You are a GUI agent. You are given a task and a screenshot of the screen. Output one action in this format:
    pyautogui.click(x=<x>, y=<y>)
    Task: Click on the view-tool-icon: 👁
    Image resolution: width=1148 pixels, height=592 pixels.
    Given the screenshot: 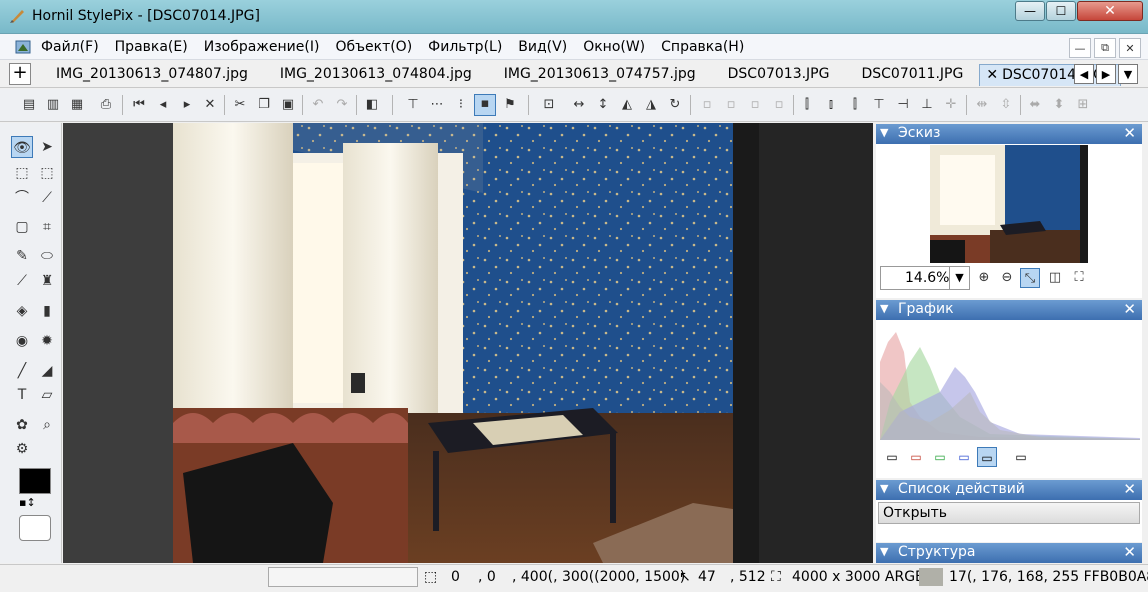 What is the action you would take?
    pyautogui.click(x=22, y=147)
    